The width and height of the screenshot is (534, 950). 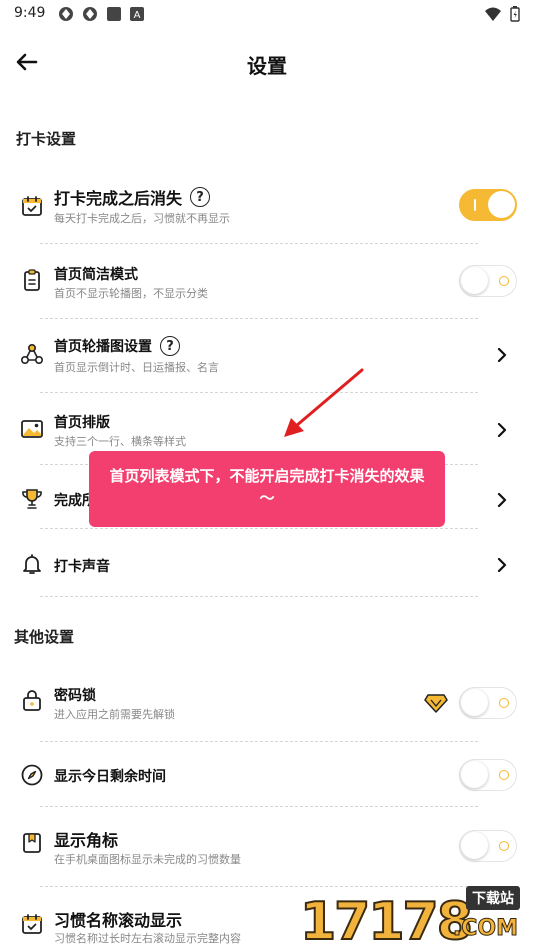 What do you see at coordinates (82, 567) in the screenshot?
I see `setting-title: 打卡声音` at bounding box center [82, 567].